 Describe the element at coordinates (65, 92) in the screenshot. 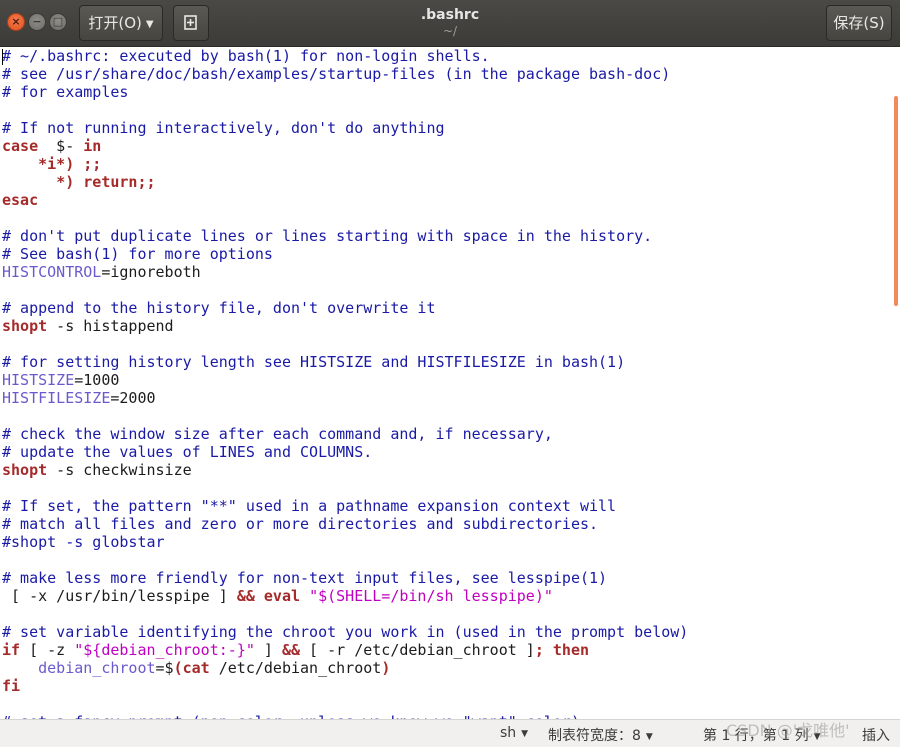

I see `code-token: # for examples` at that location.